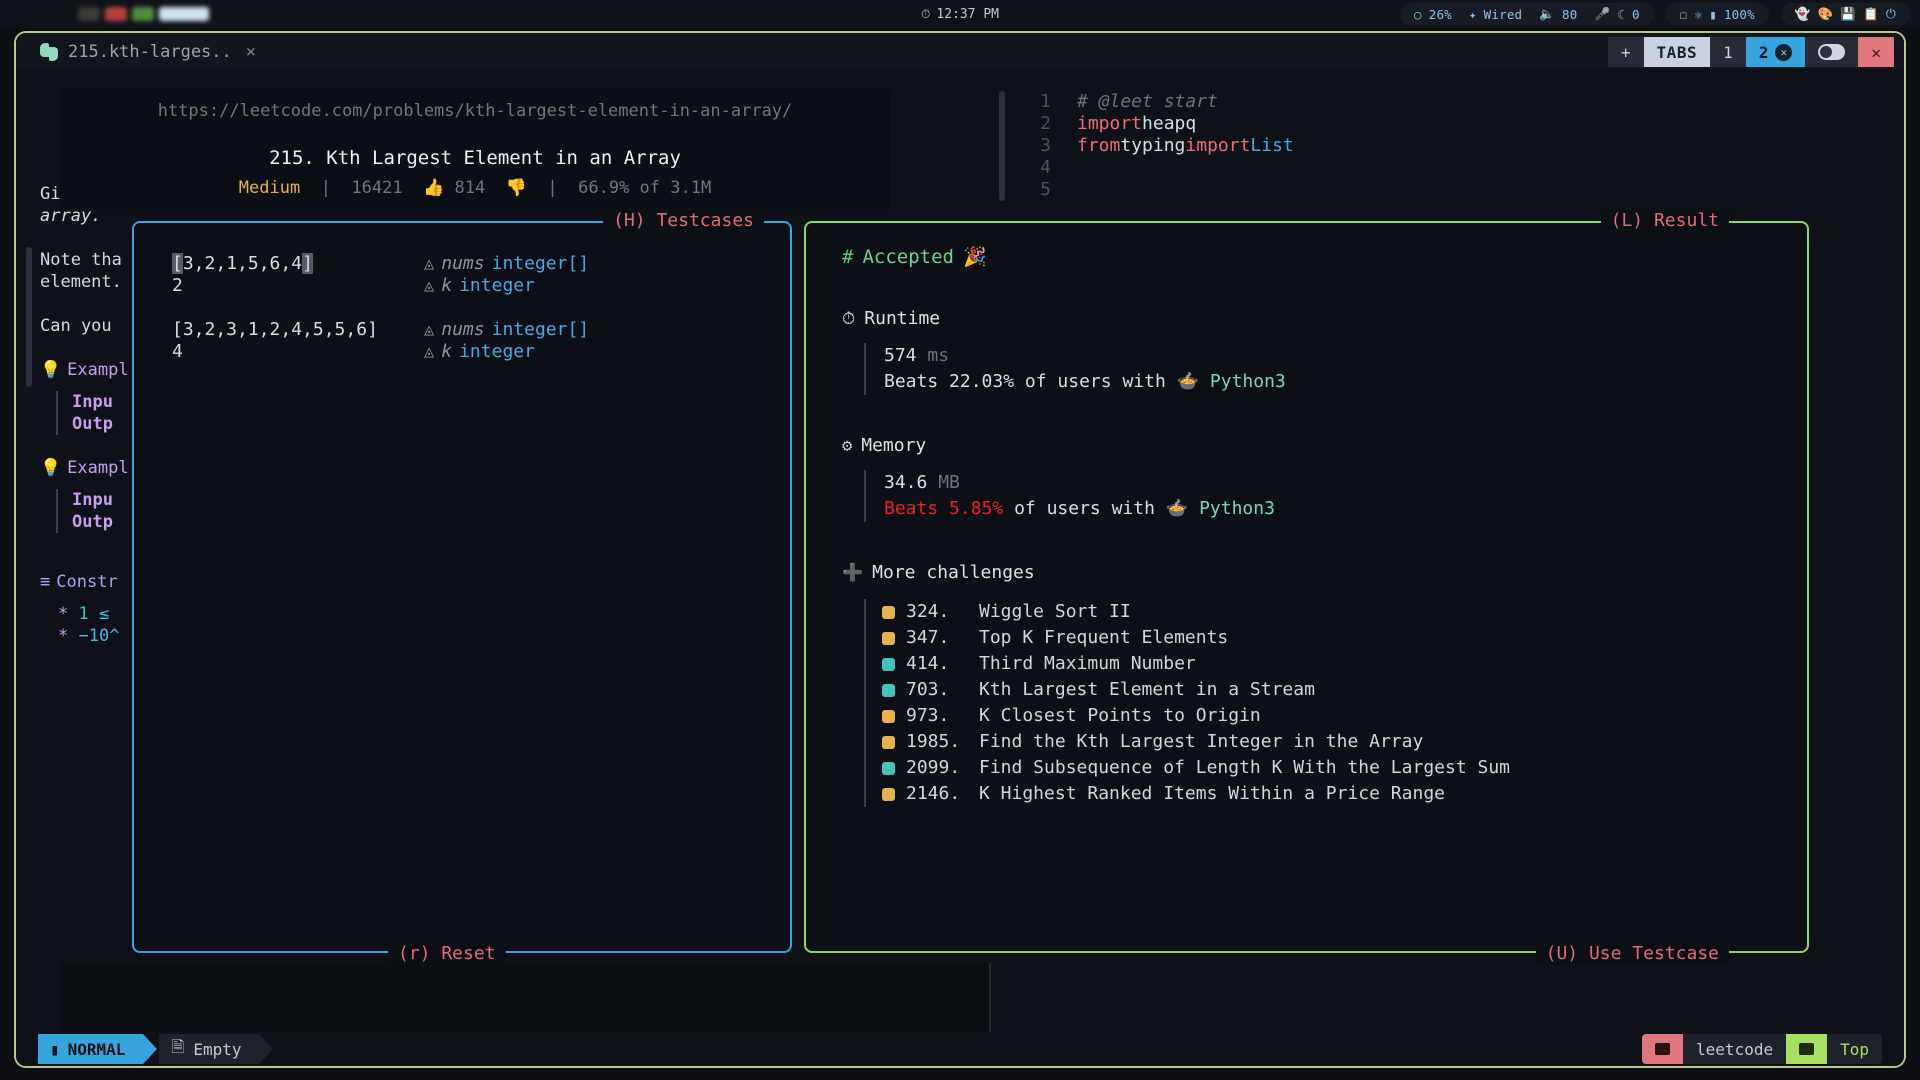  I want to click on list-item: 347. Top K Frequent Elements, so click(1332, 638).